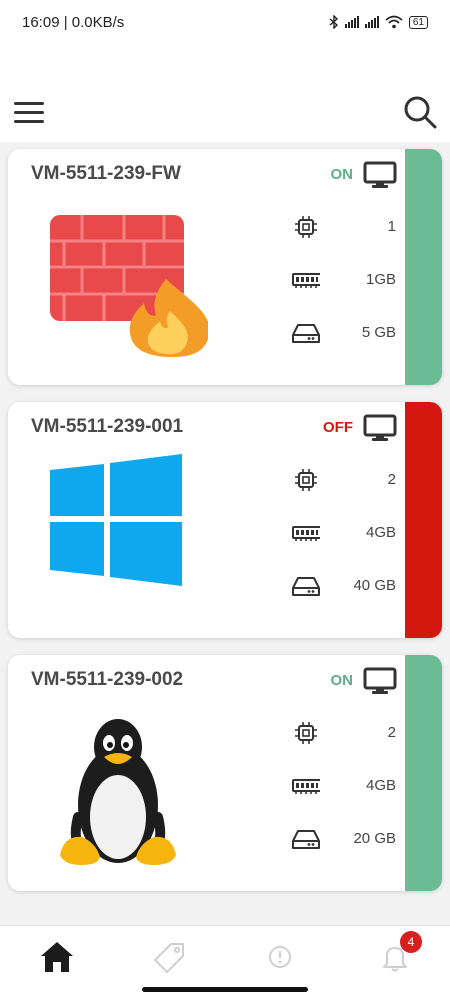 The image size is (450, 1000). Describe the element at coordinates (380, 279) in the screenshot. I see `ram-value: 1GB` at that location.